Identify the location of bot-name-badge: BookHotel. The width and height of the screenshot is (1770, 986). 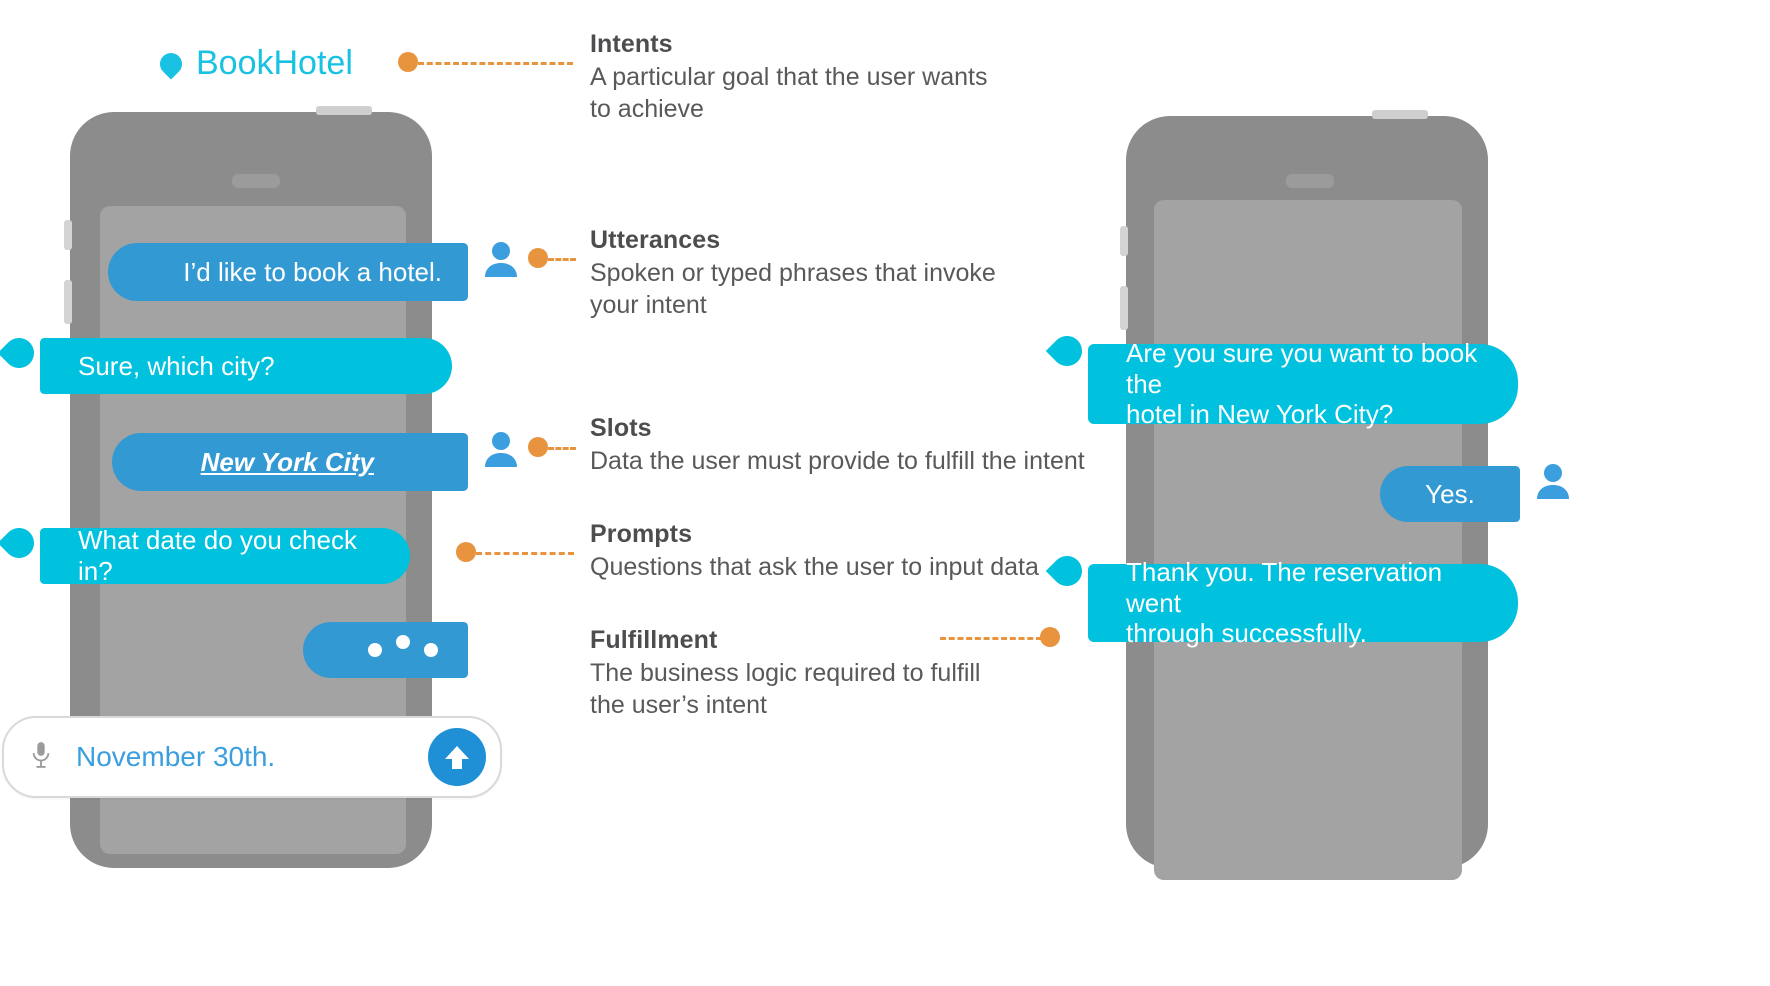
(254, 63).